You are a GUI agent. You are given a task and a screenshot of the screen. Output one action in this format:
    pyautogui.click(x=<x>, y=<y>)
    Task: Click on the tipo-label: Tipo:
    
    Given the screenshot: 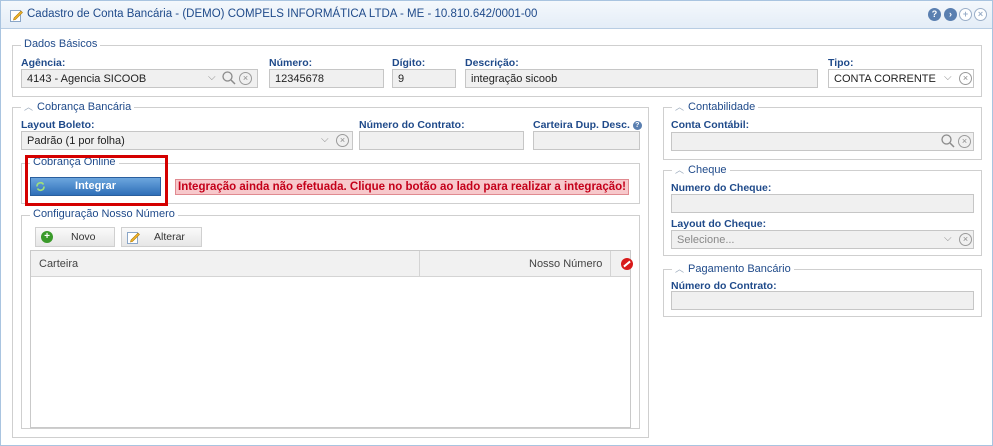 What is the action you would take?
    pyautogui.click(x=841, y=63)
    